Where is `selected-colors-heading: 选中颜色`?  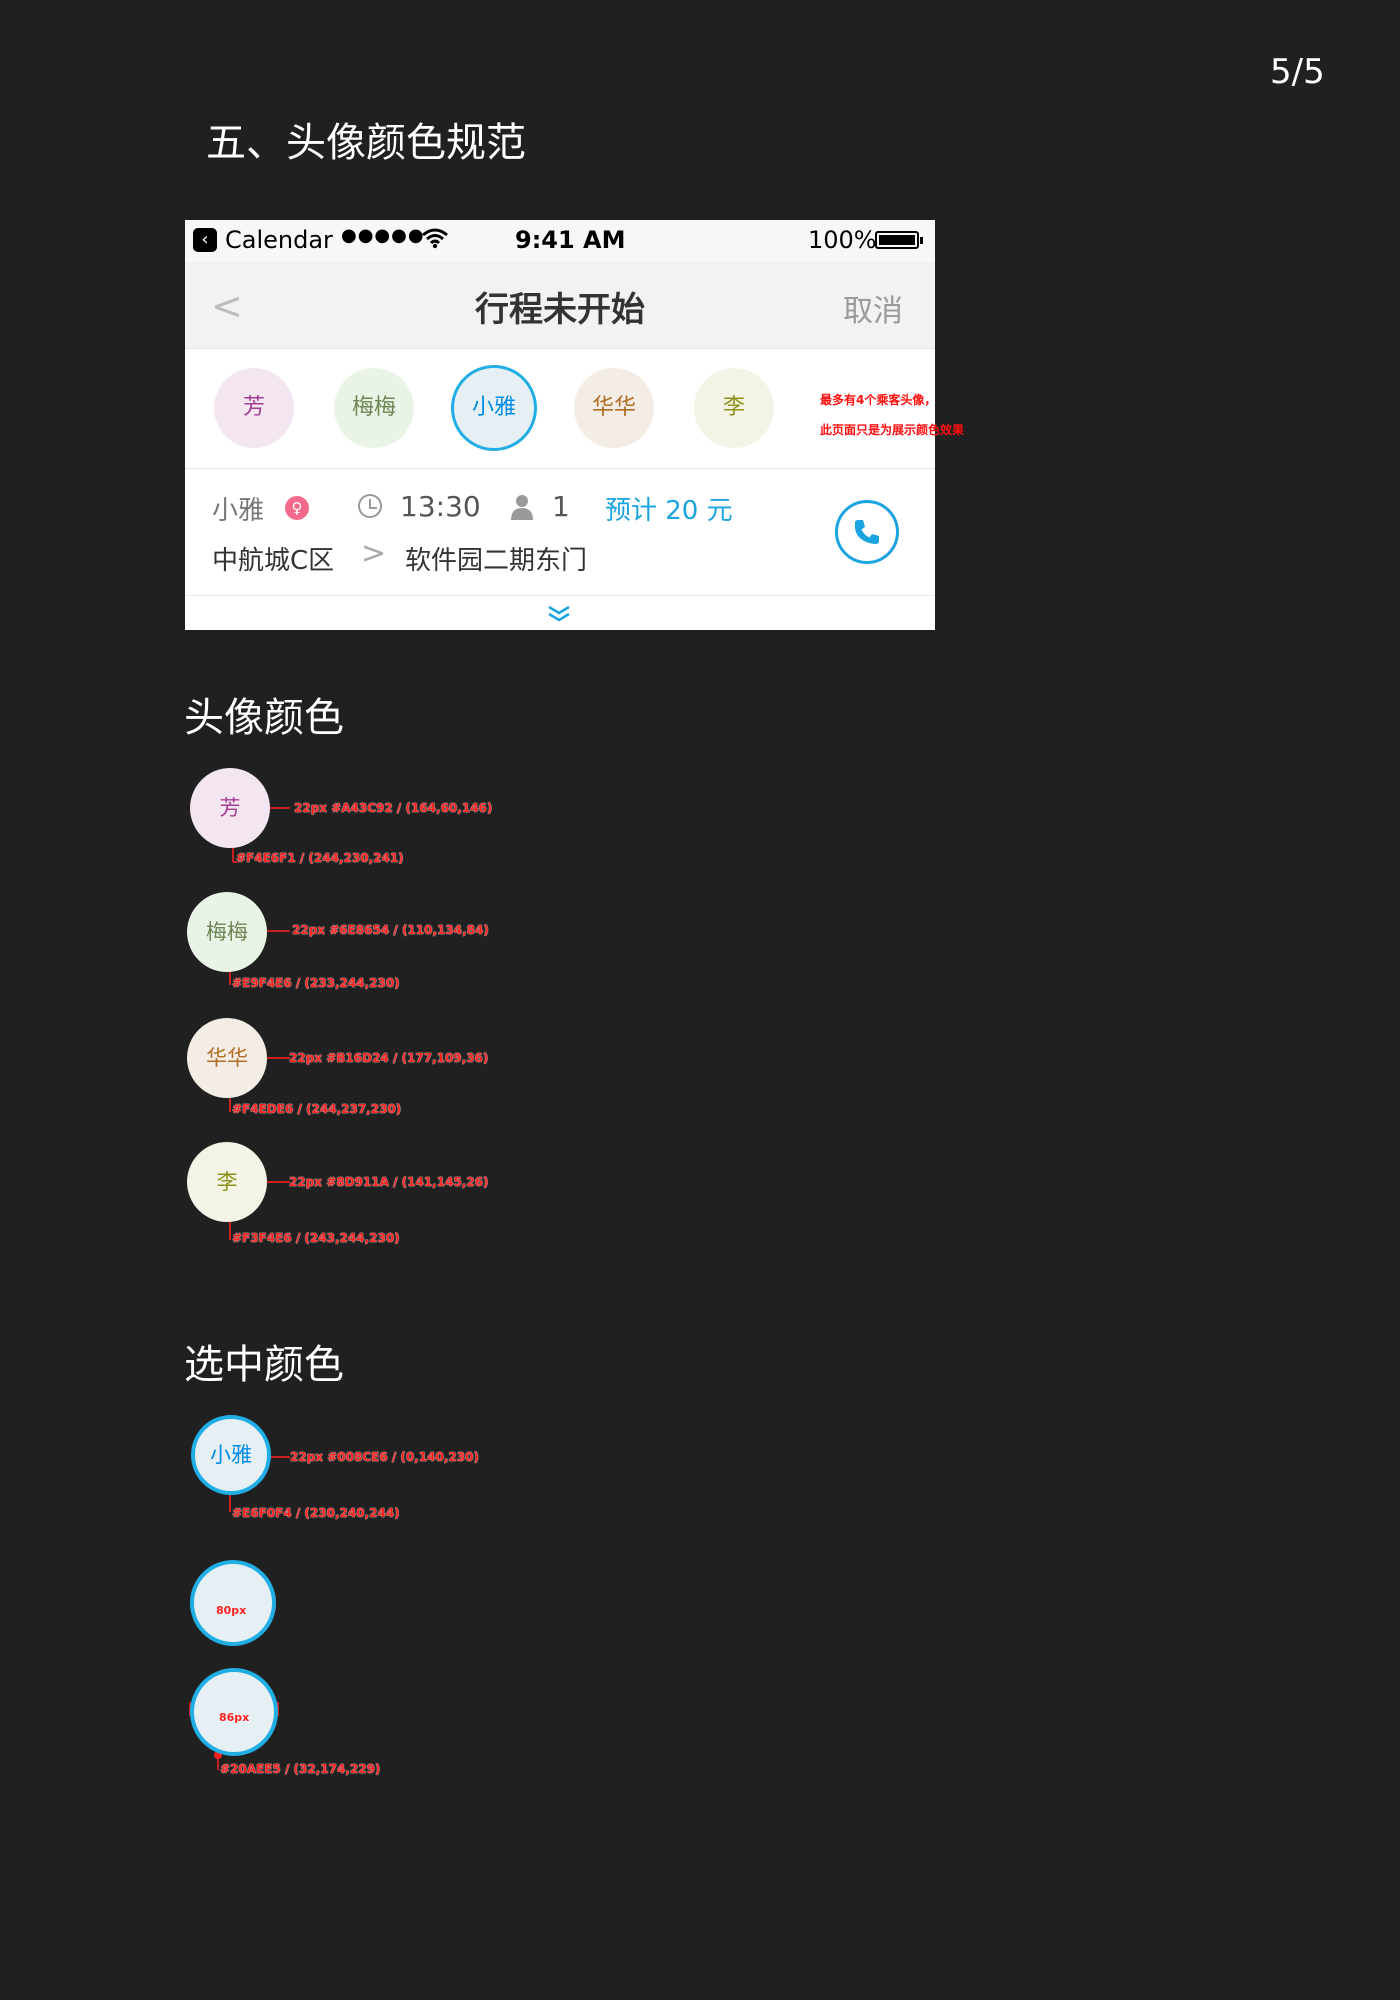 selected-colors-heading: 选中颜色 is located at coordinates (264, 1365).